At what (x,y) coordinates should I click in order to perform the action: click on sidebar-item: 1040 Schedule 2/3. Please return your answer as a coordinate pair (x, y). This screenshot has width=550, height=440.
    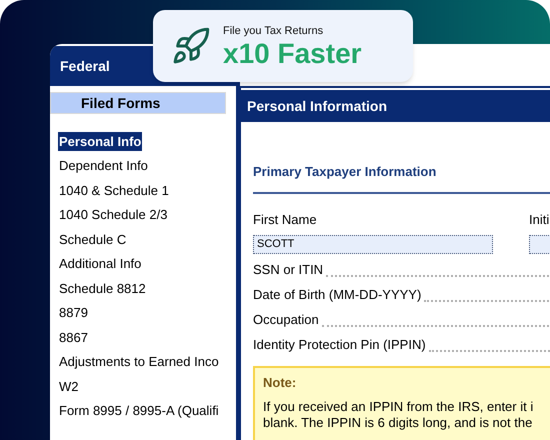
    Looking at the image, I should click on (113, 215).